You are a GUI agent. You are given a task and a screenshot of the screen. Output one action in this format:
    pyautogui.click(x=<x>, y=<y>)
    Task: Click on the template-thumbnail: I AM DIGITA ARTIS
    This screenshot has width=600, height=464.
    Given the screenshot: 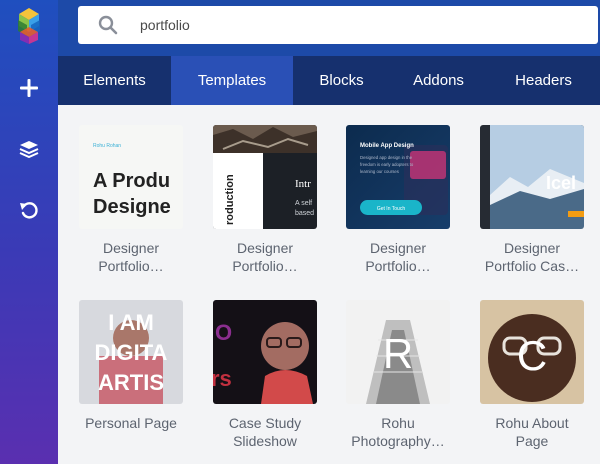 What is the action you would take?
    pyautogui.click(x=131, y=352)
    